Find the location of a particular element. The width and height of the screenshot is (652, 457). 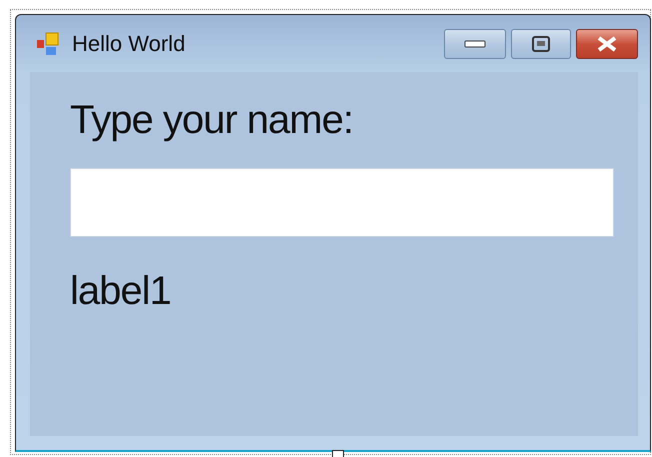

minimize-button is located at coordinates (475, 43).